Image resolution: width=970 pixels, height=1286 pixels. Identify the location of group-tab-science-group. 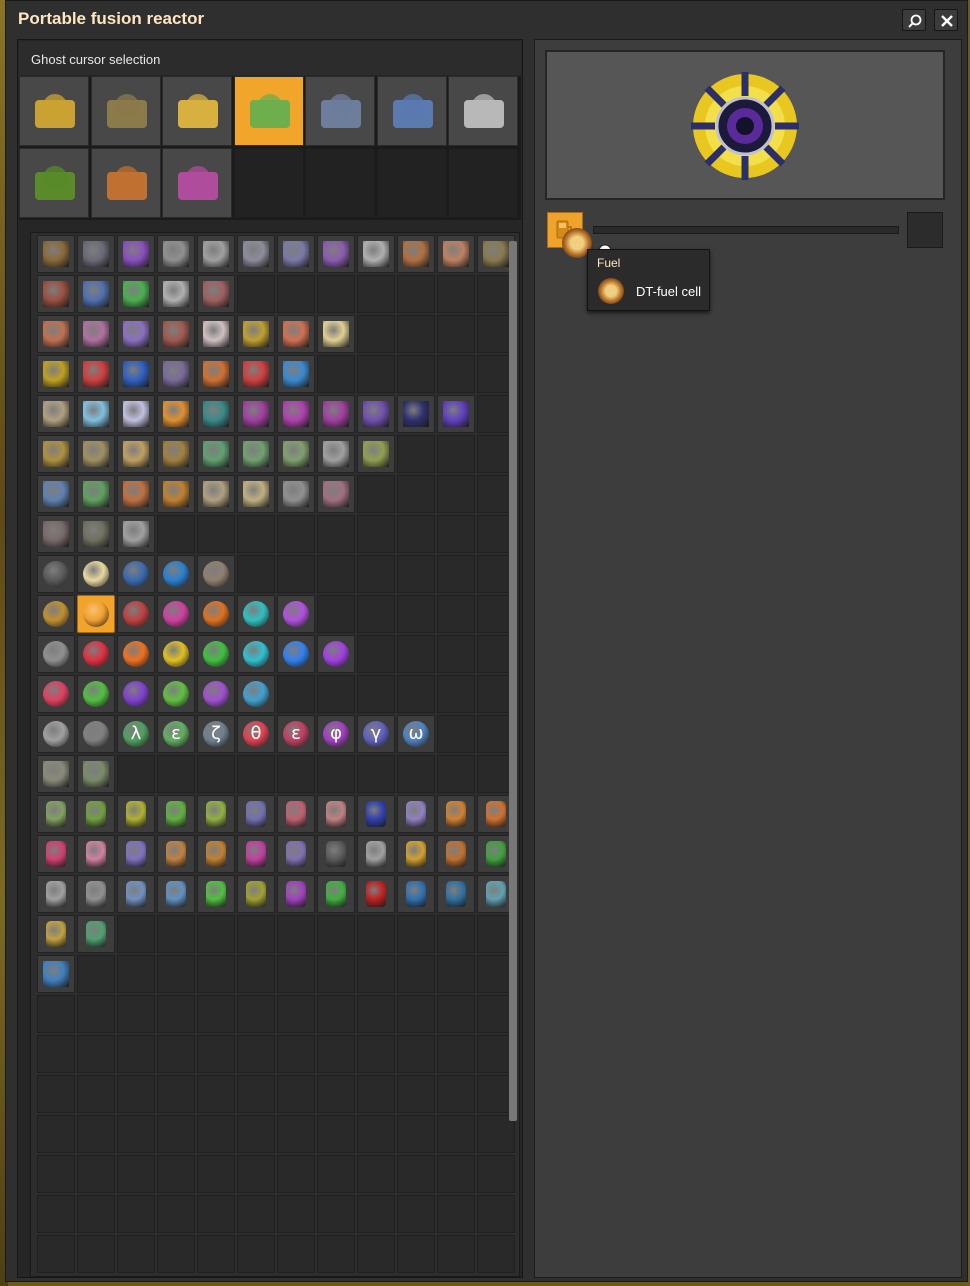
(411, 111).